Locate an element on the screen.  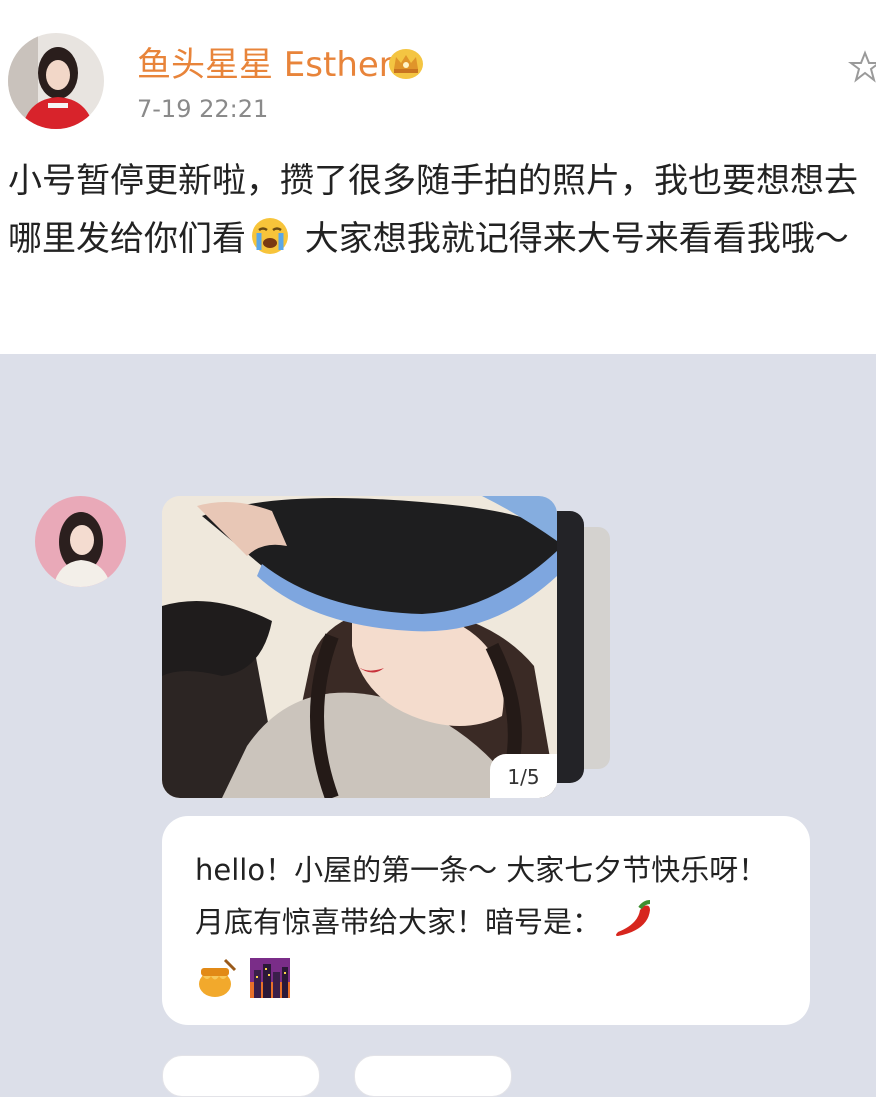
message-text: hello！小屋的第一条～ 大家七夕节快乐呀！月底有惊喜带给大家！暗号是： is located at coordinates (495, 930).